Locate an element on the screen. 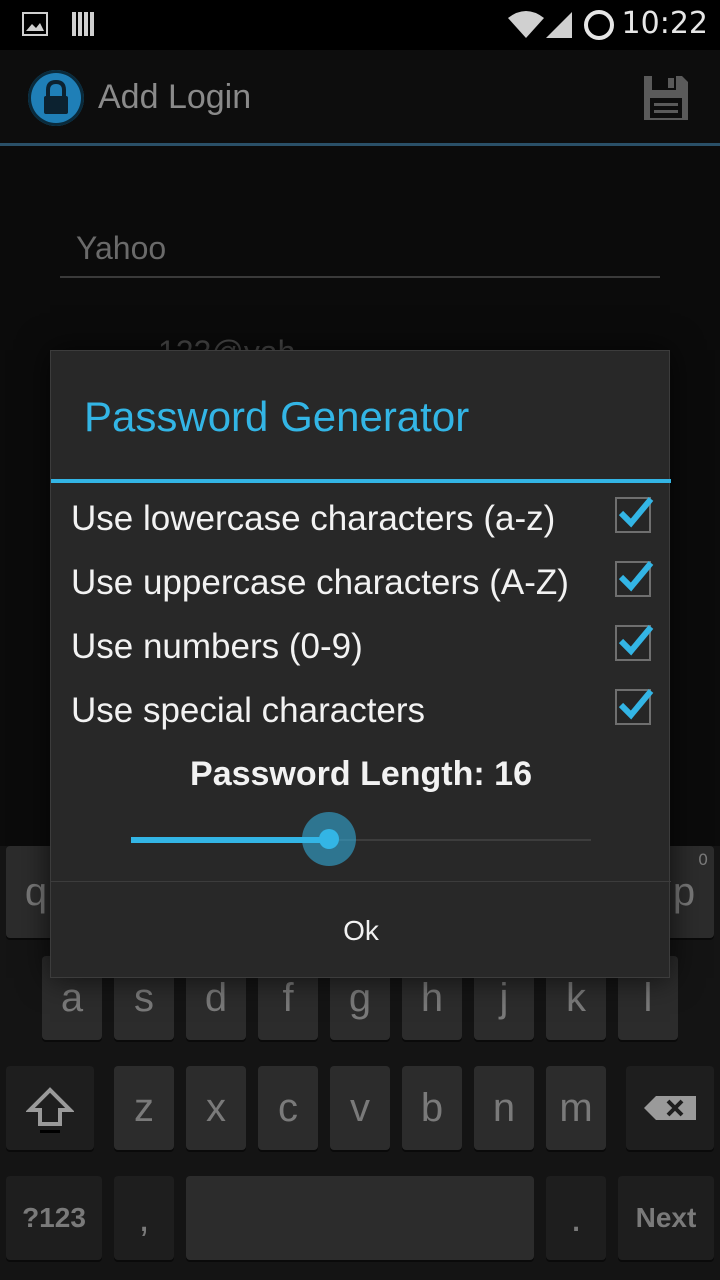  action-bar: Add Login is located at coordinates (360, 98).